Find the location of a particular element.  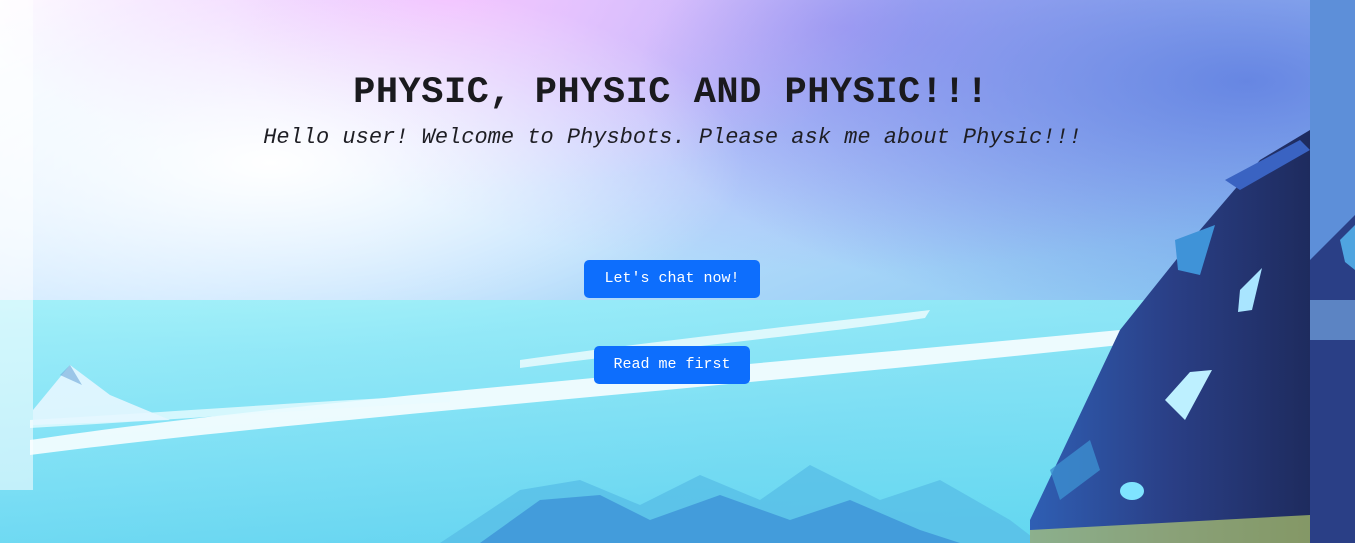

read-me-first-button: Read me first is located at coordinates (672, 365).